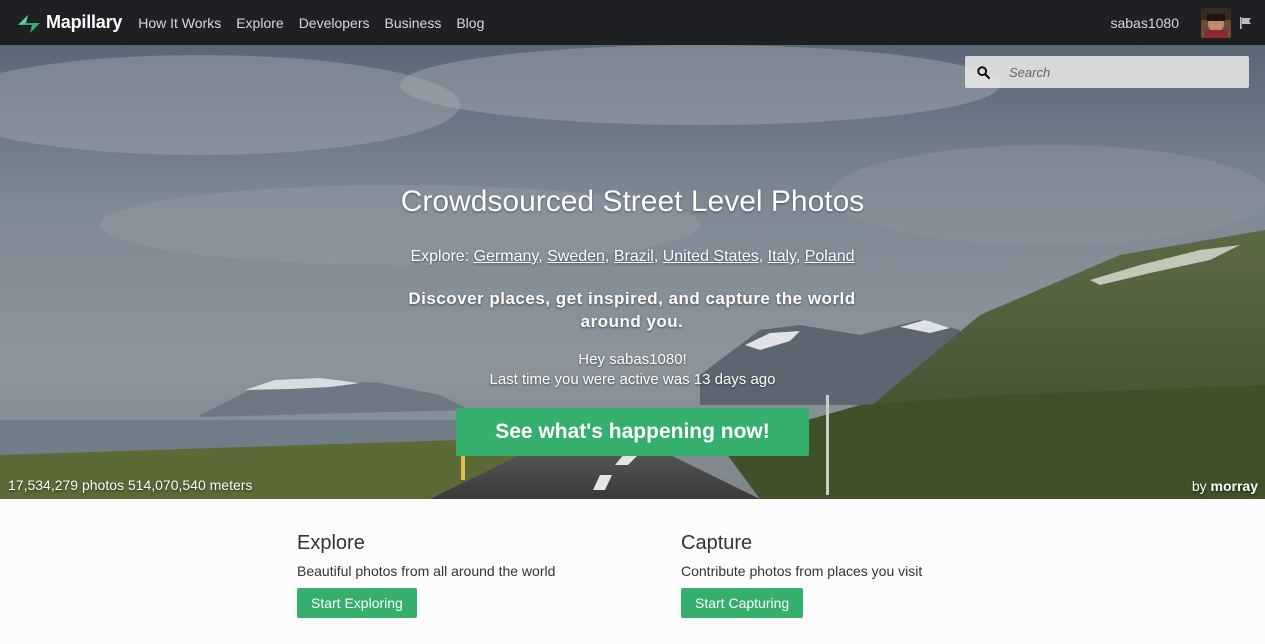  Describe the element at coordinates (179, 23) in the screenshot. I see `nav-how-it-works: How It Works` at that location.